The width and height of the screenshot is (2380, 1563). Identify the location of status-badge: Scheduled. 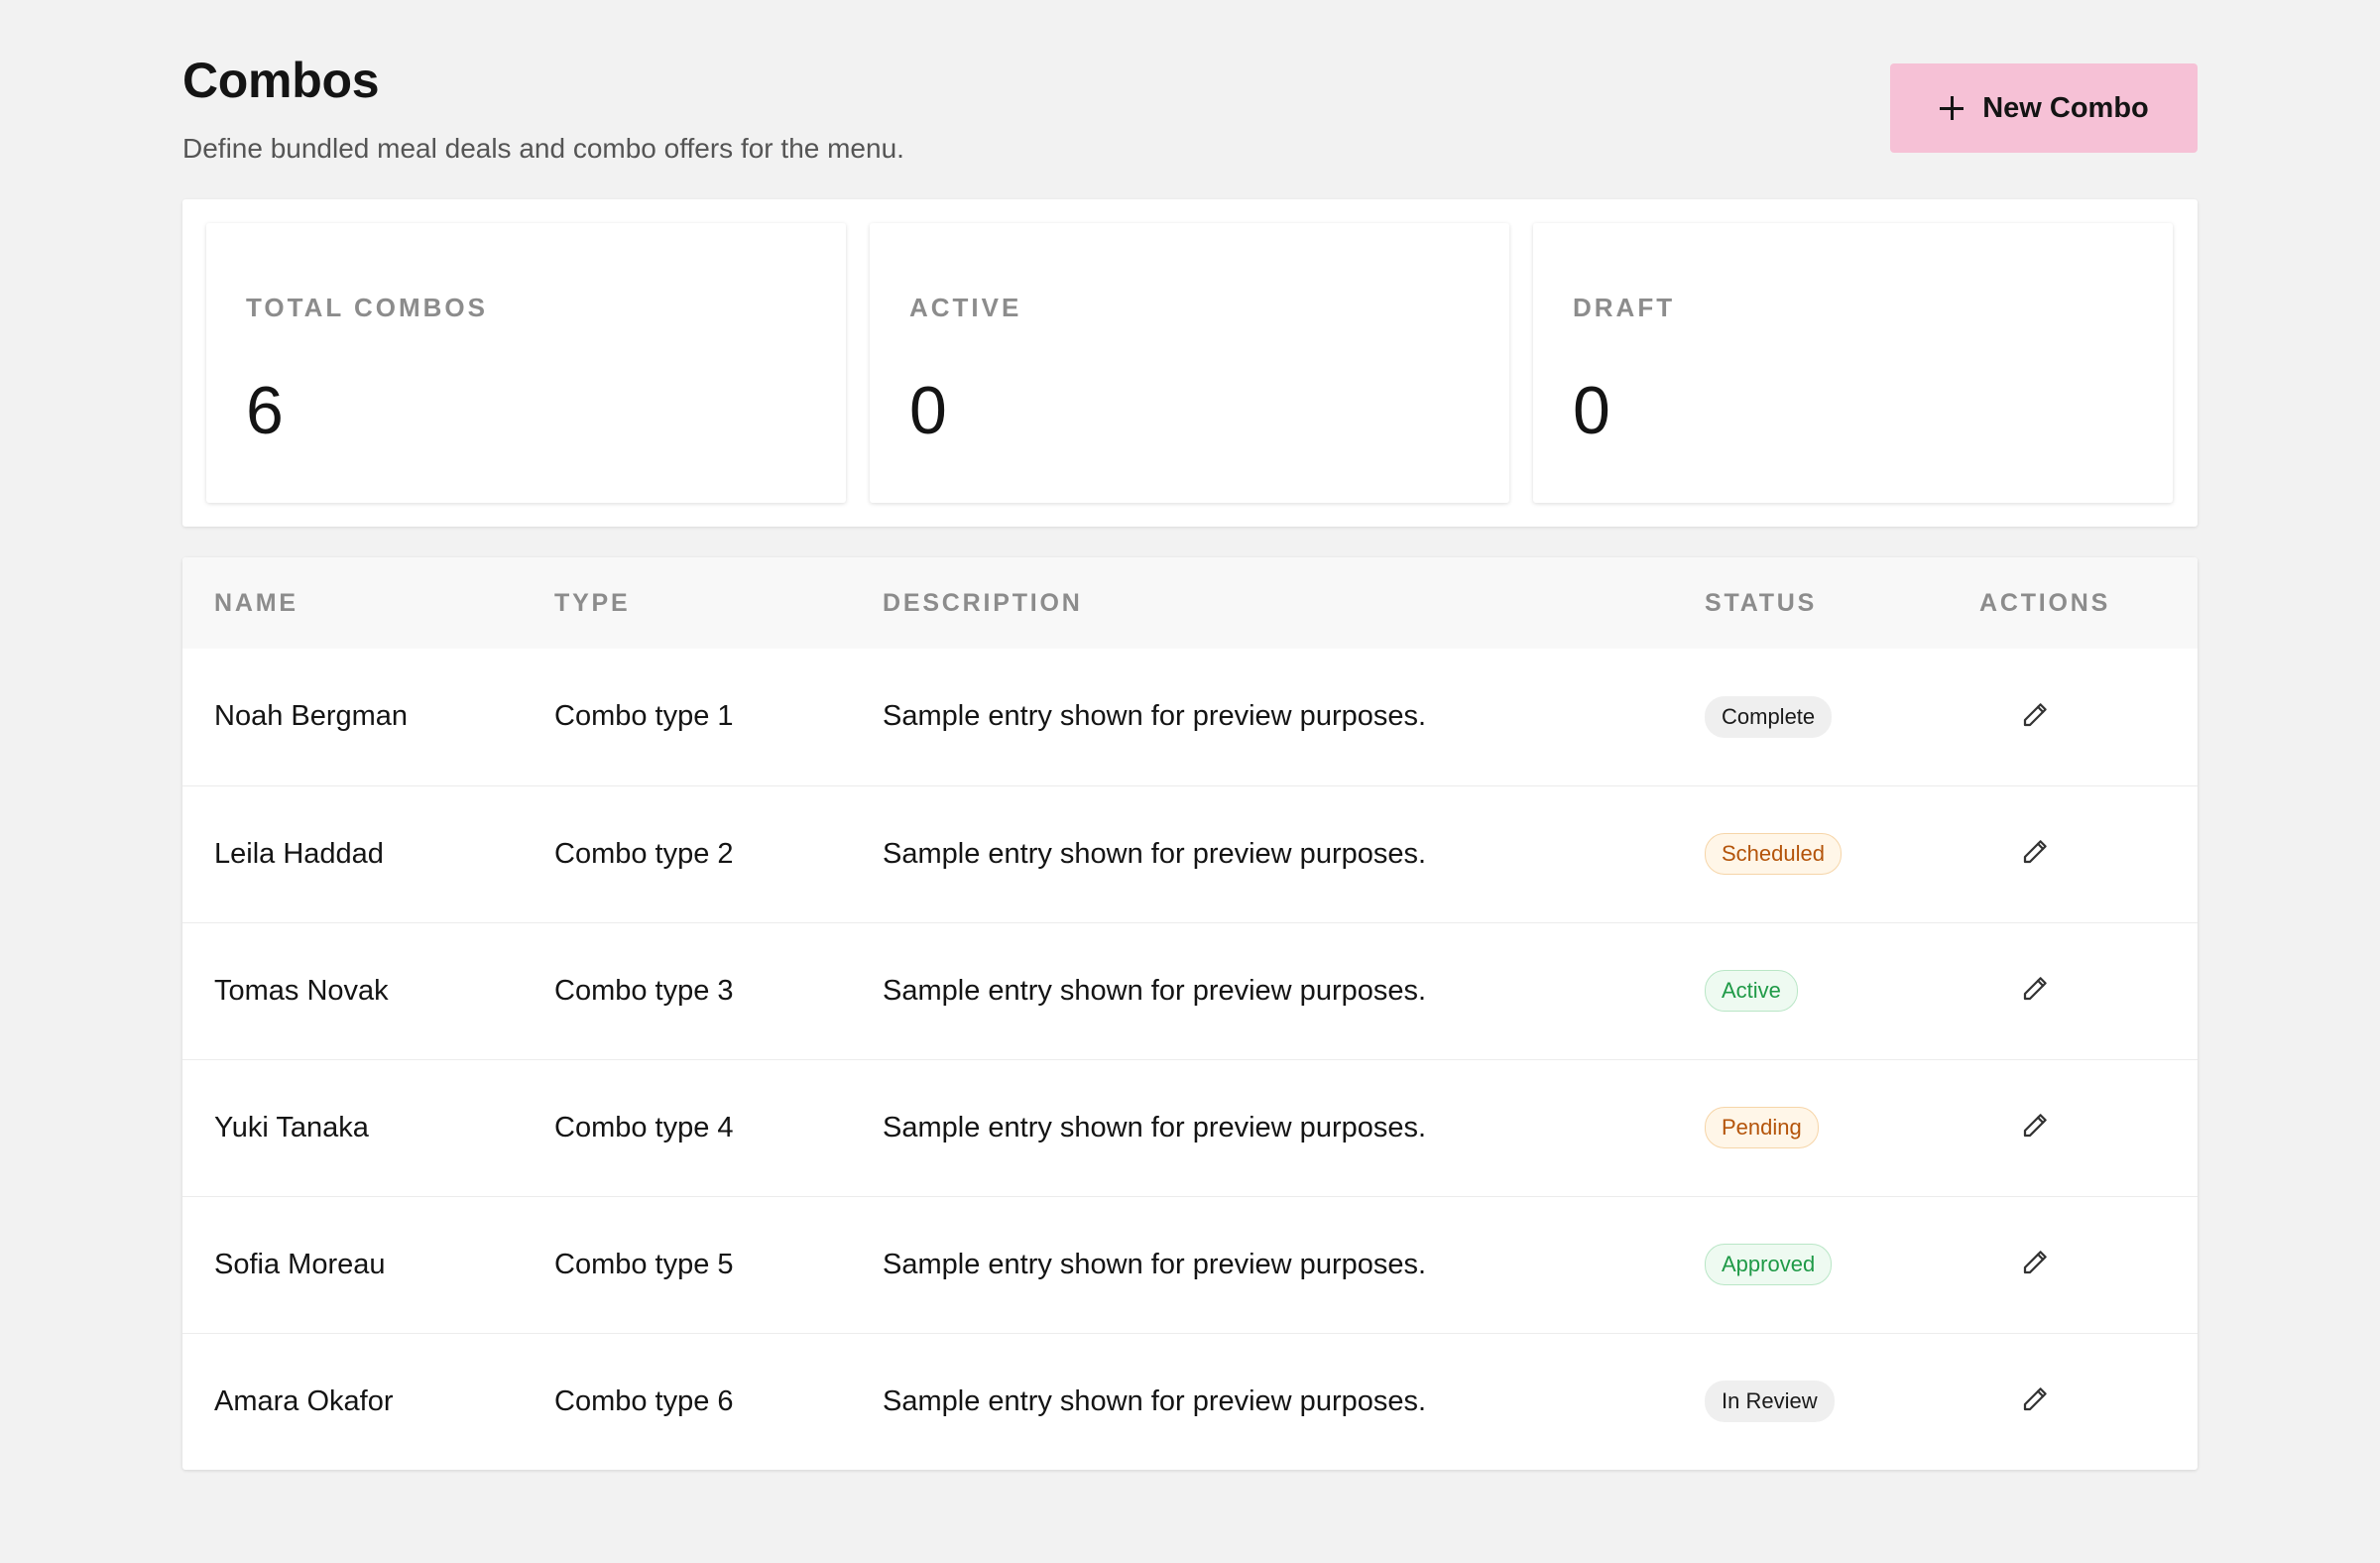
(1773, 854).